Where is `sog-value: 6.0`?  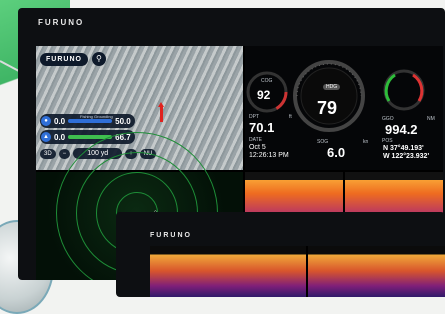 sog-value: 6.0 is located at coordinates (336, 152).